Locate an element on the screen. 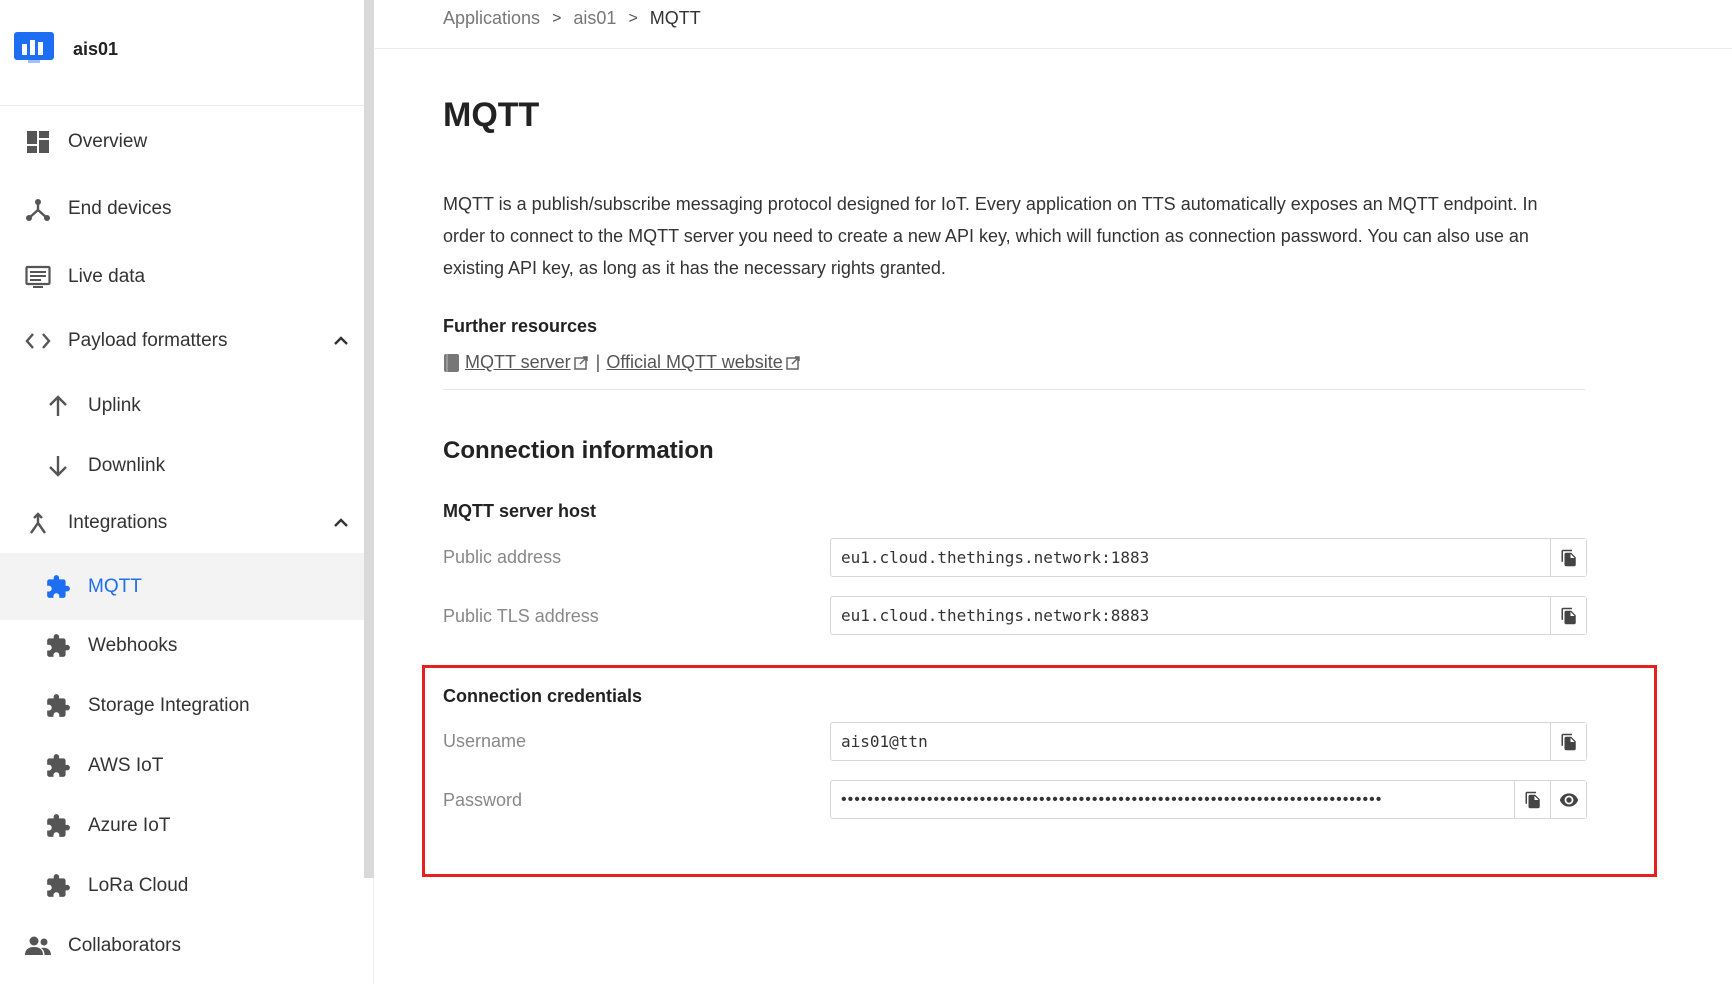  app-logo-icon is located at coordinates (34, 47).